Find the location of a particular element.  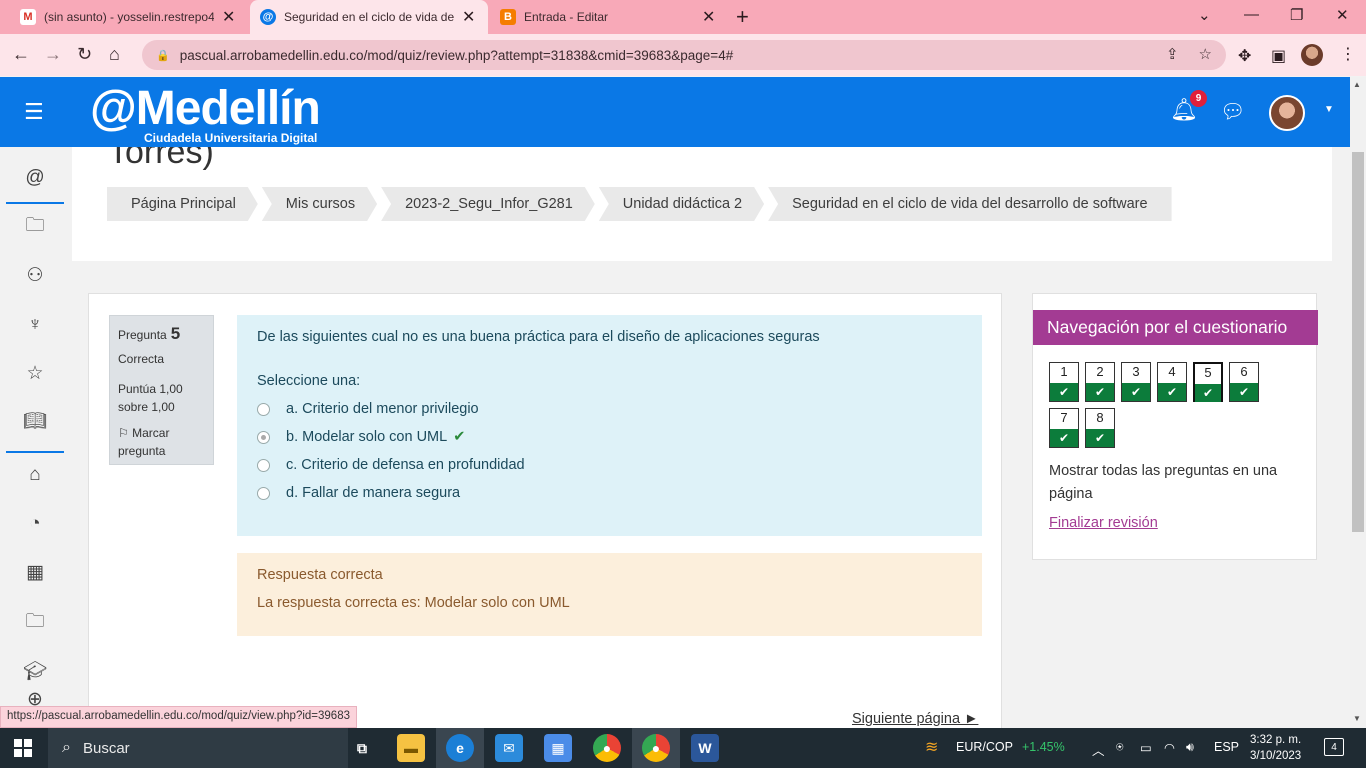

browser-menu-icon: ⋮ is located at coordinates (1348, 54).